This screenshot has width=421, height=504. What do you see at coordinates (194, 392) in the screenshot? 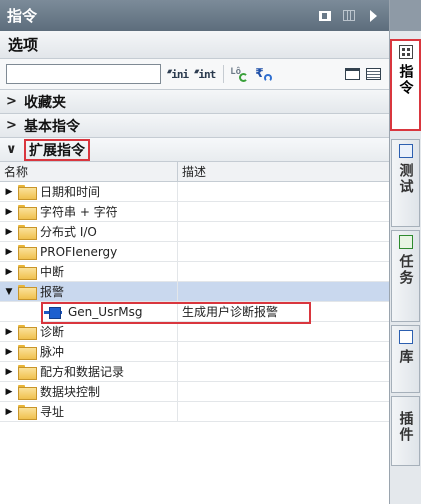
I see `tree-folder-data-block-control: ▶ 数据块控制` at bounding box center [194, 392].